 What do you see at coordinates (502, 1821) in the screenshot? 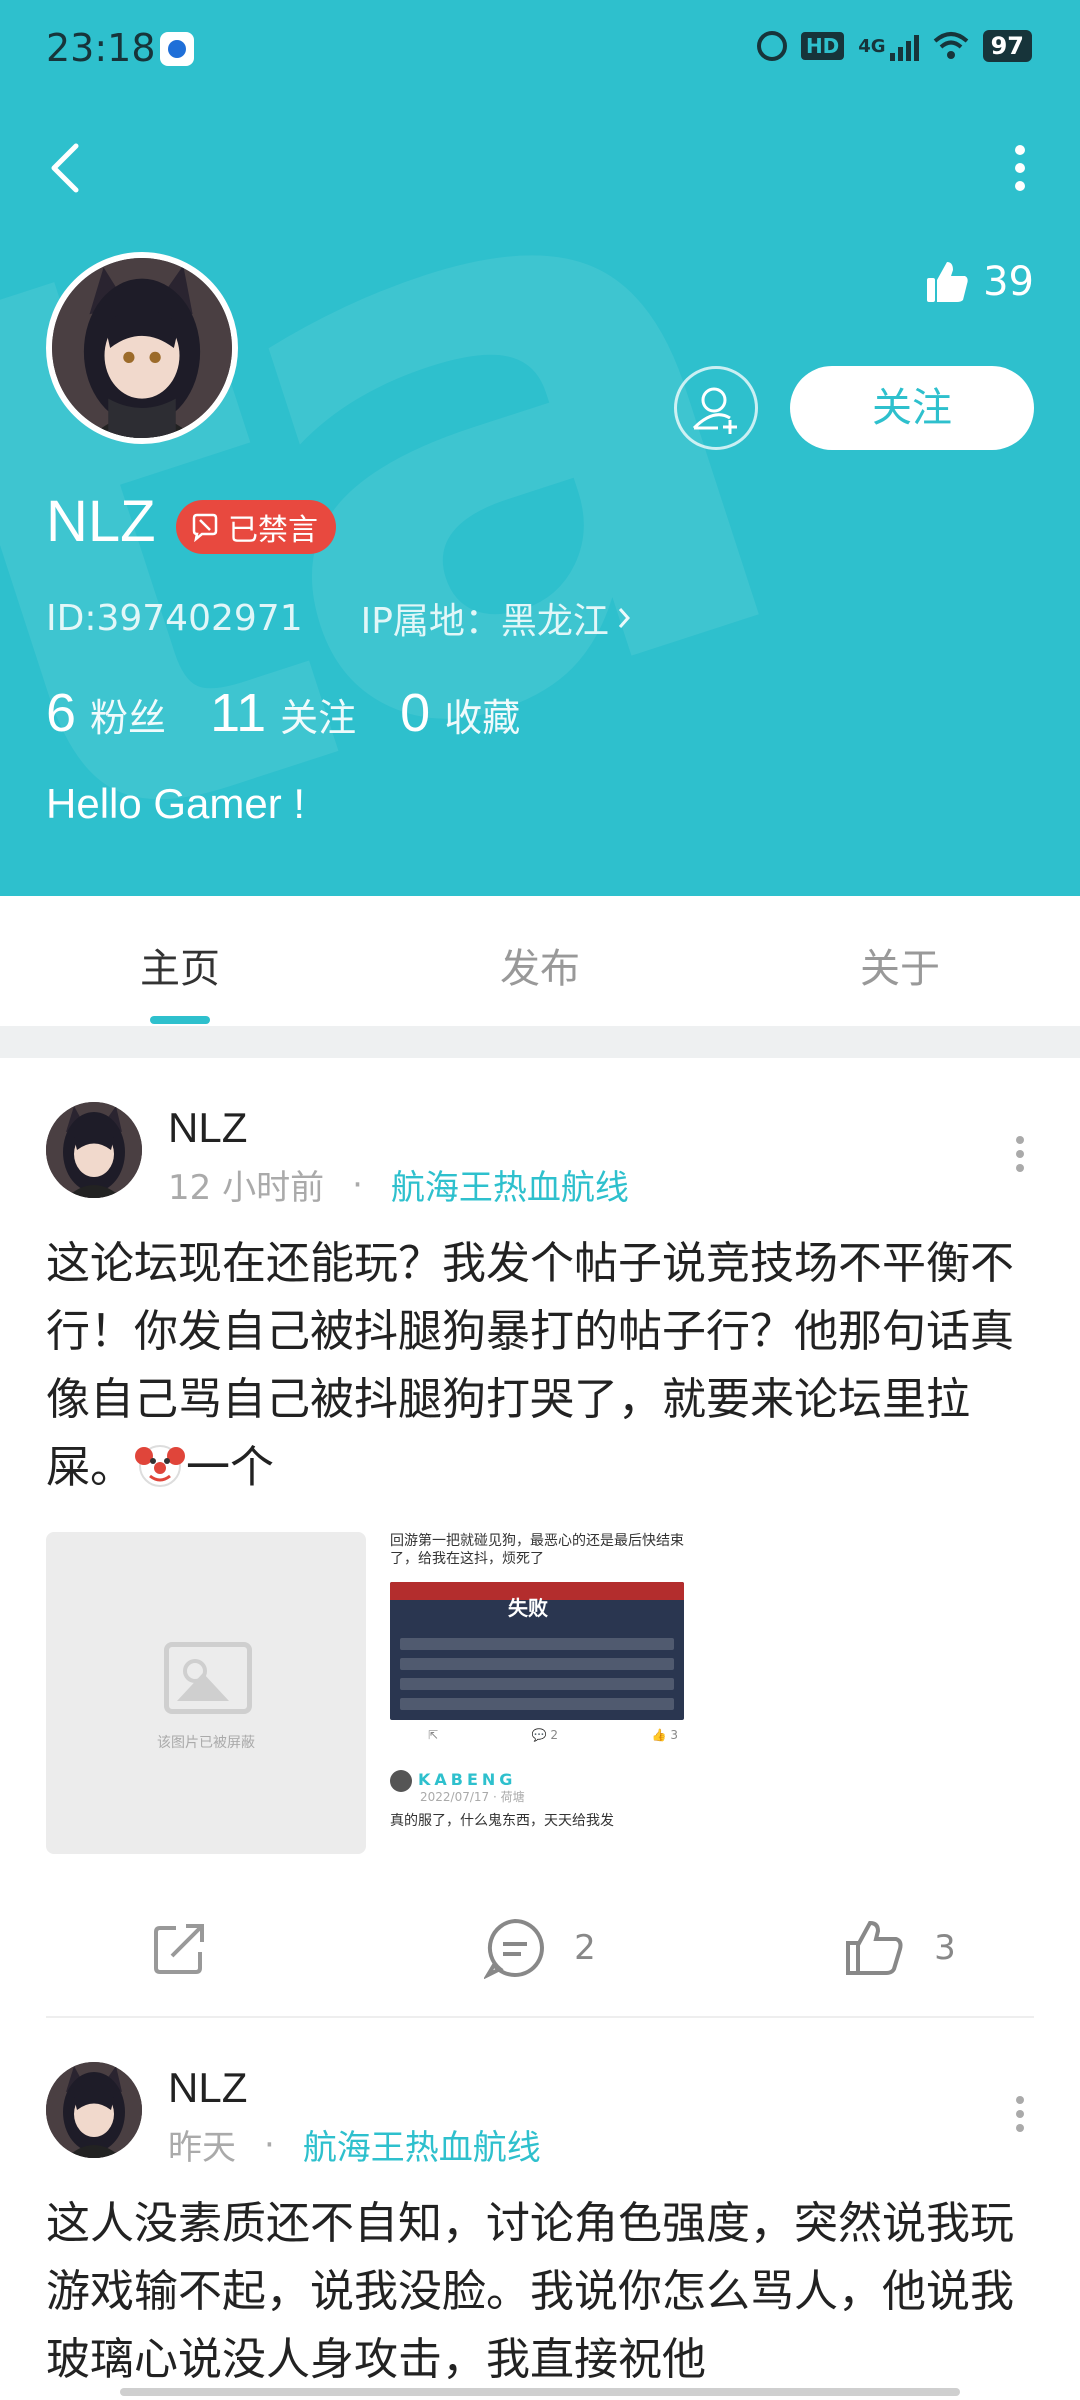
I see `screenshot-text: 真的服了，什么鬼东西，天天给我发` at bounding box center [502, 1821].